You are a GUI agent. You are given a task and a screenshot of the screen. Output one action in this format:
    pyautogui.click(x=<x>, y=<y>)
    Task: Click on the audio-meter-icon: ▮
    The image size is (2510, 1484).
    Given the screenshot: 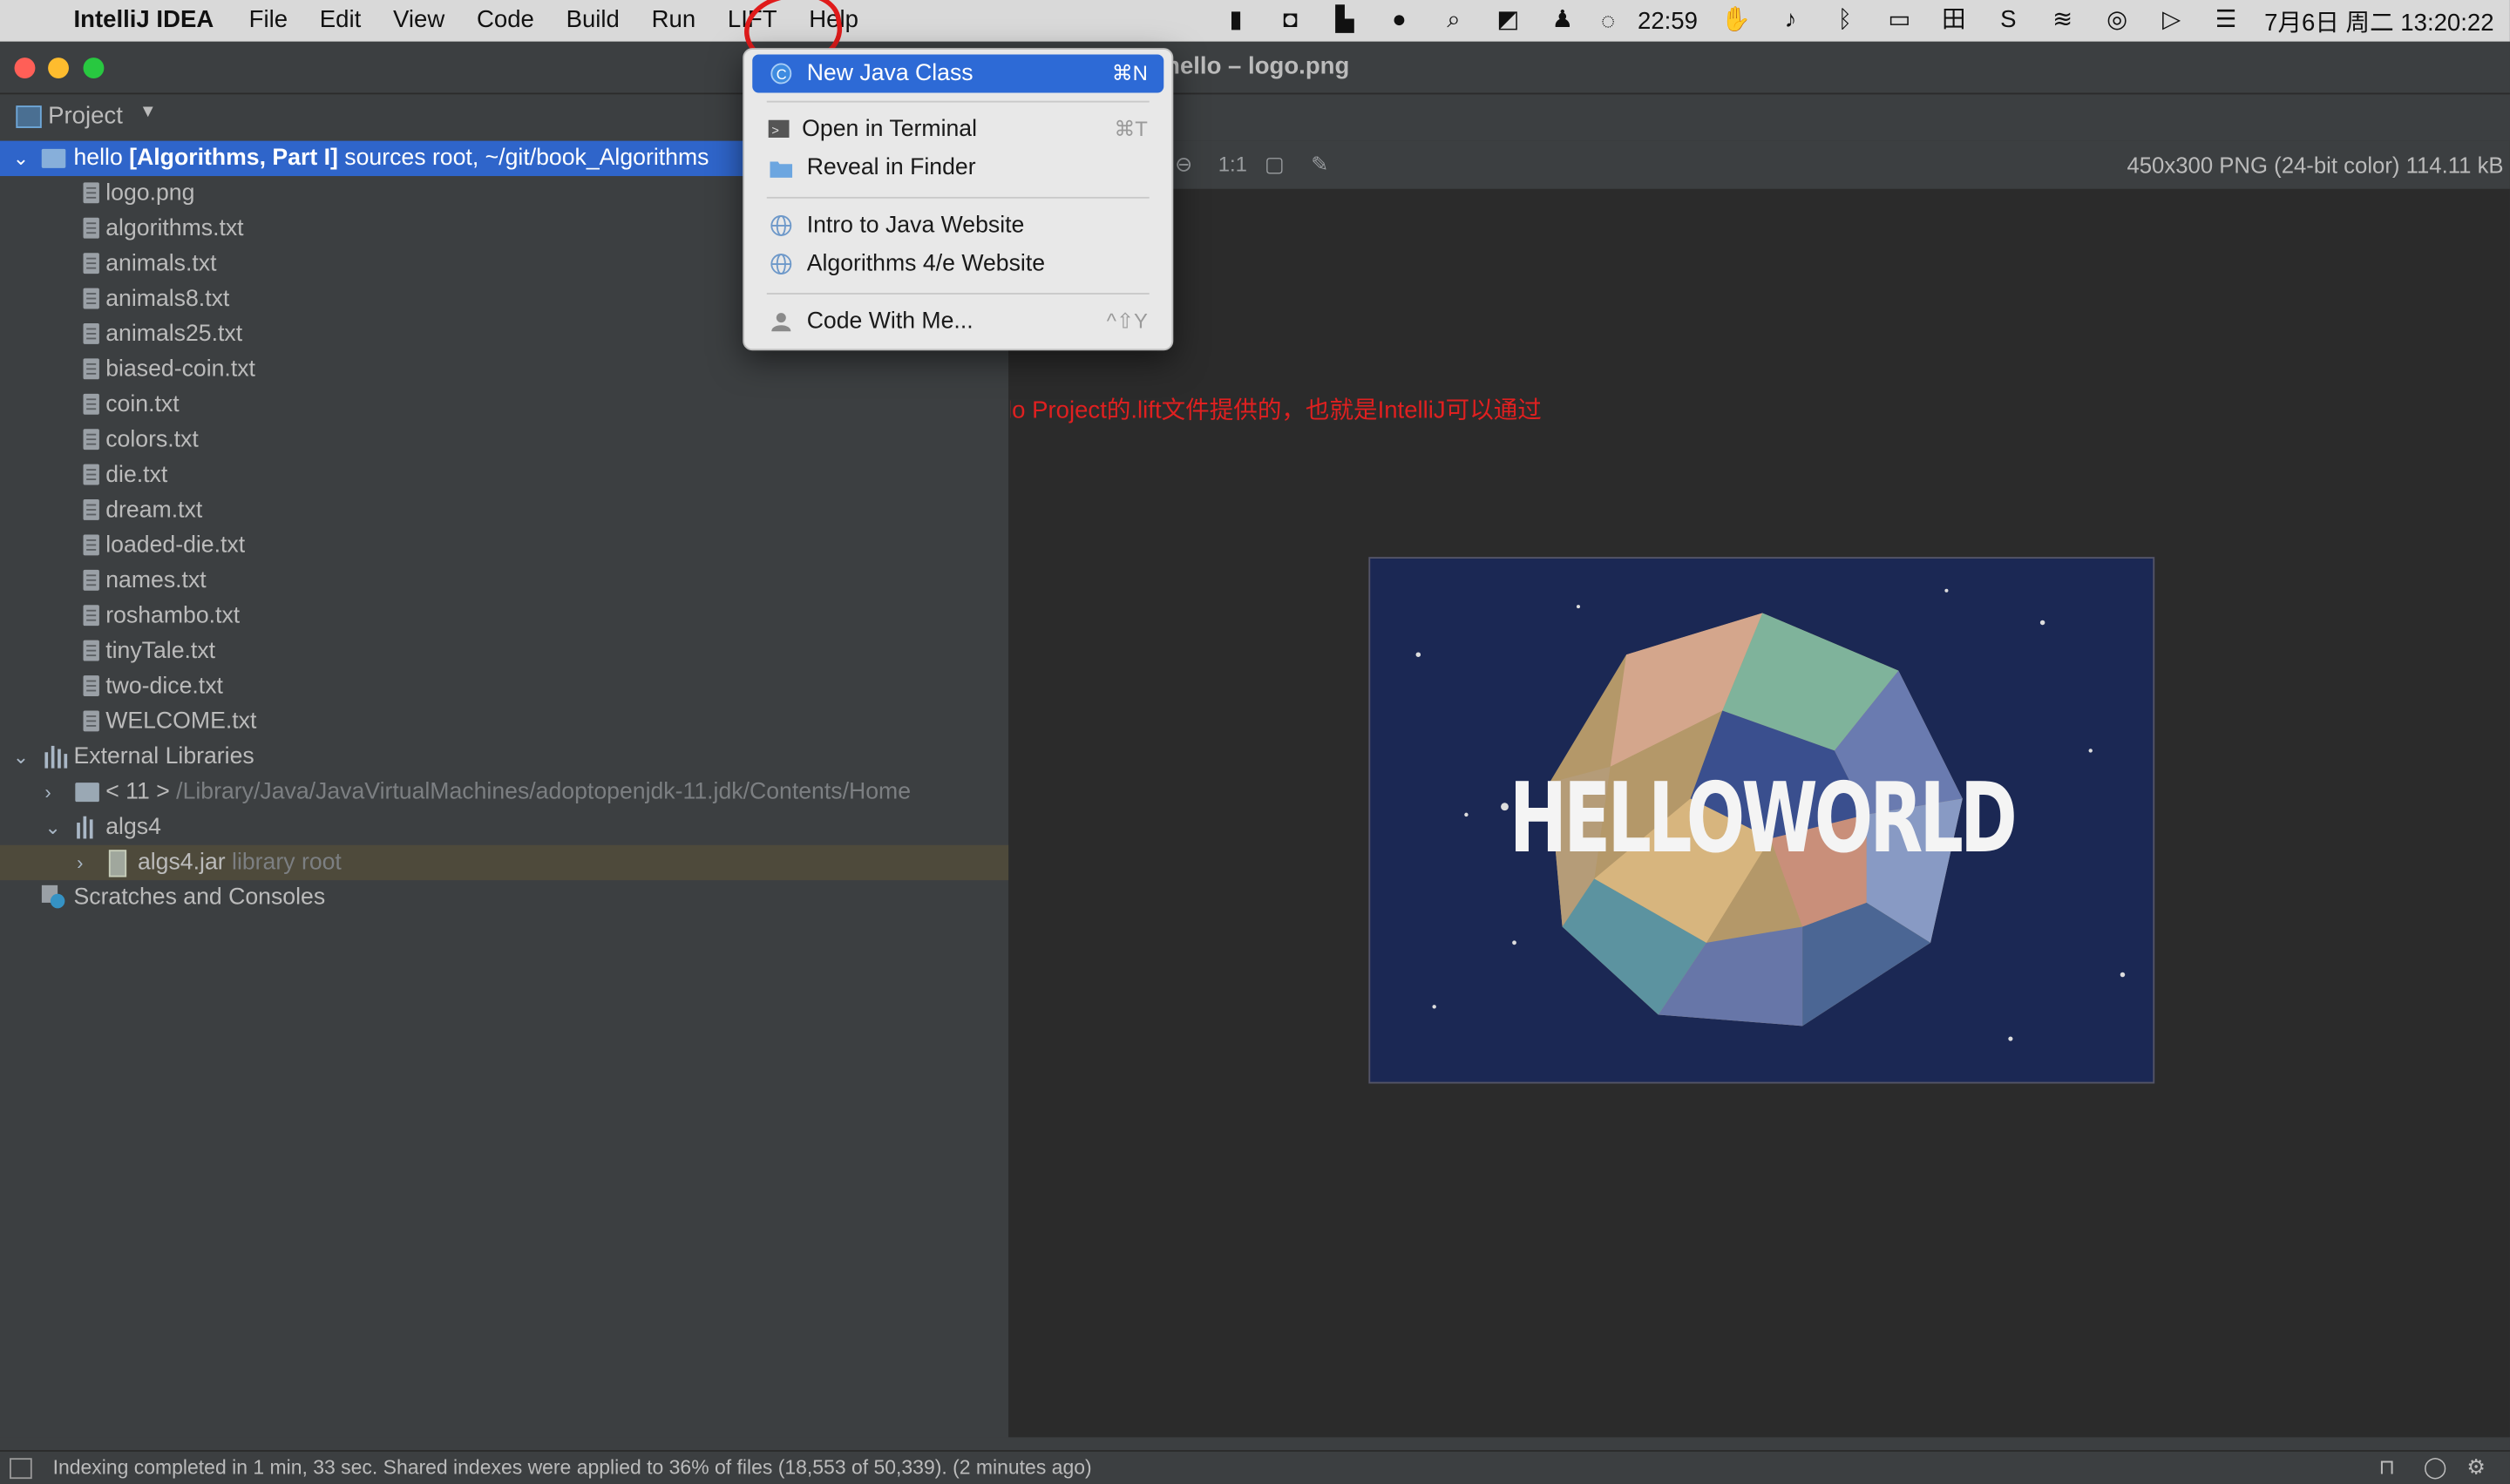 What is the action you would take?
    pyautogui.click(x=1236, y=20)
    